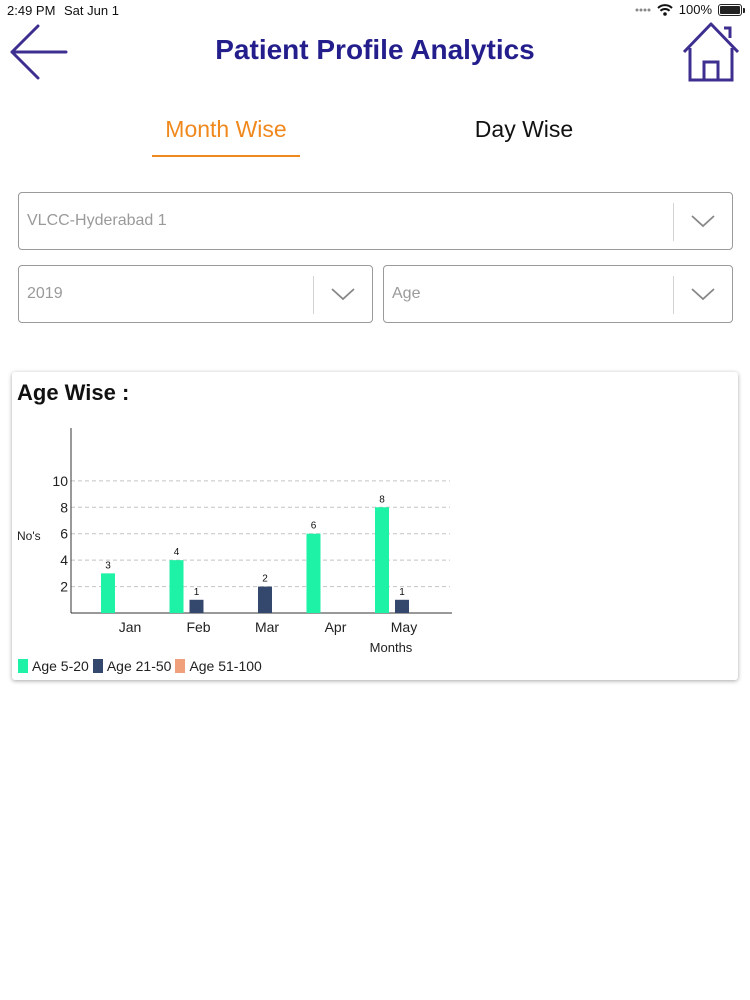 This screenshot has width=750, height=1000. What do you see at coordinates (558, 294) in the screenshot?
I see `category-dropdown: Age` at bounding box center [558, 294].